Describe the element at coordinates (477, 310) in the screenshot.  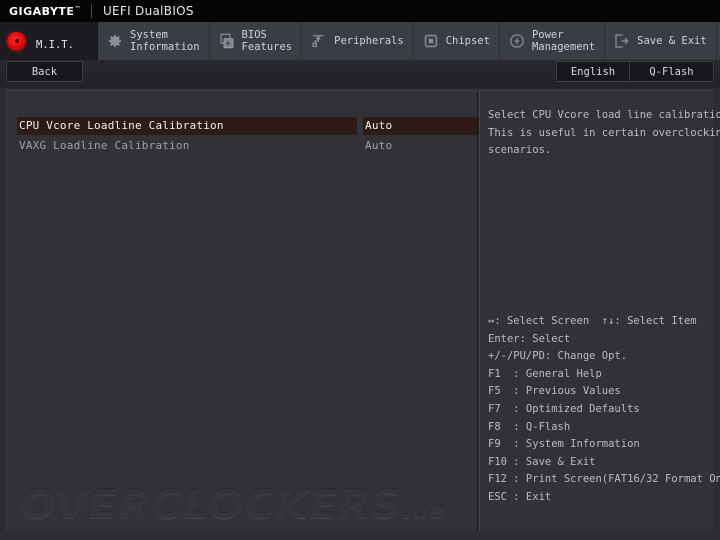
I see `panel-divider` at that location.